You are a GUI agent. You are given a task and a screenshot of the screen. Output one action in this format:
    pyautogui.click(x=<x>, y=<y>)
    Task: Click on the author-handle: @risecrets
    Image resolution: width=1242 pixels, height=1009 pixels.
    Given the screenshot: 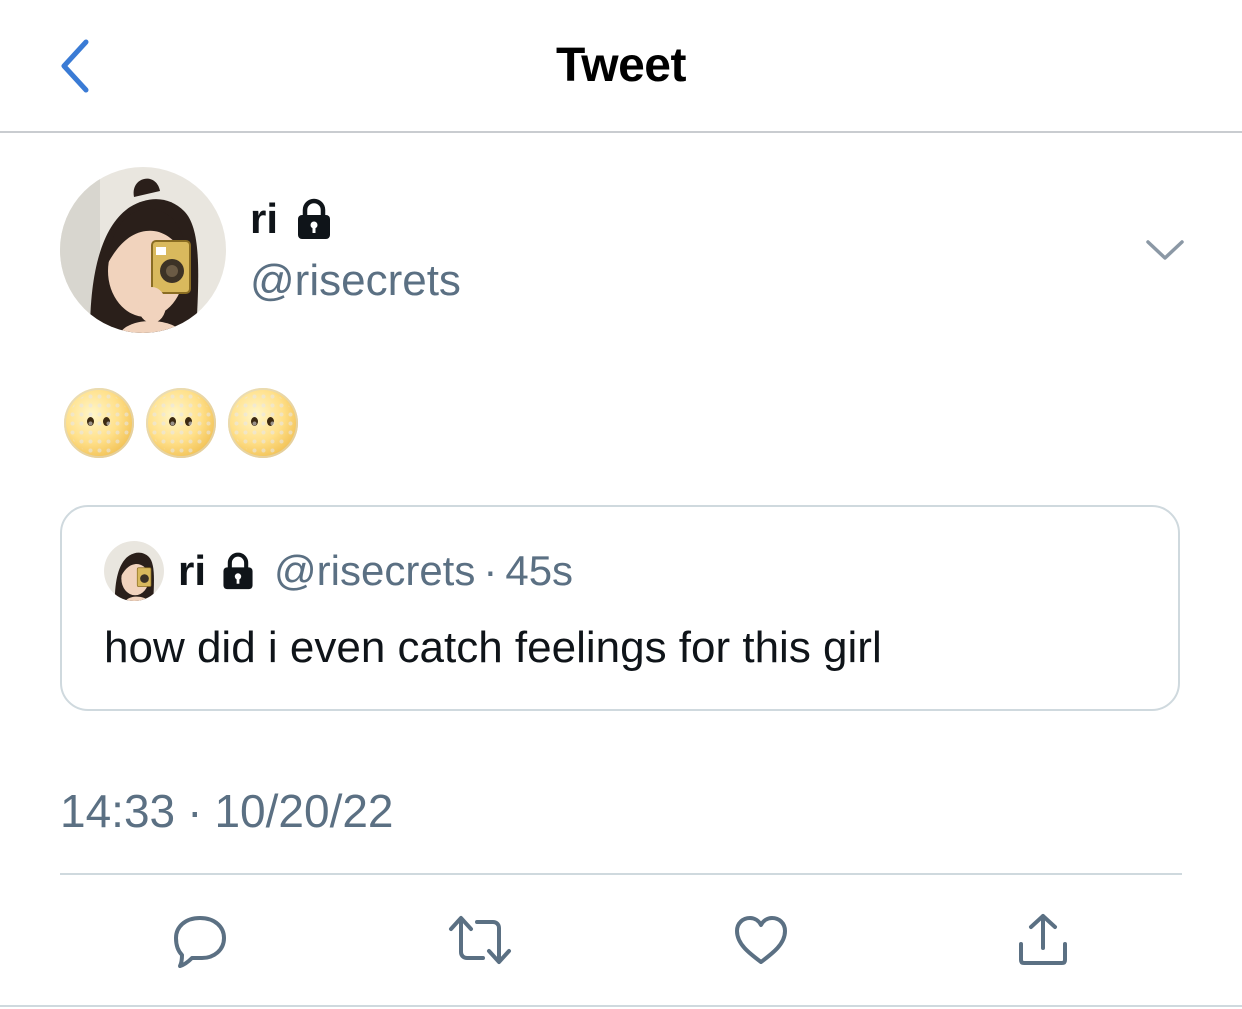 What is the action you would take?
    pyautogui.click(x=355, y=281)
    